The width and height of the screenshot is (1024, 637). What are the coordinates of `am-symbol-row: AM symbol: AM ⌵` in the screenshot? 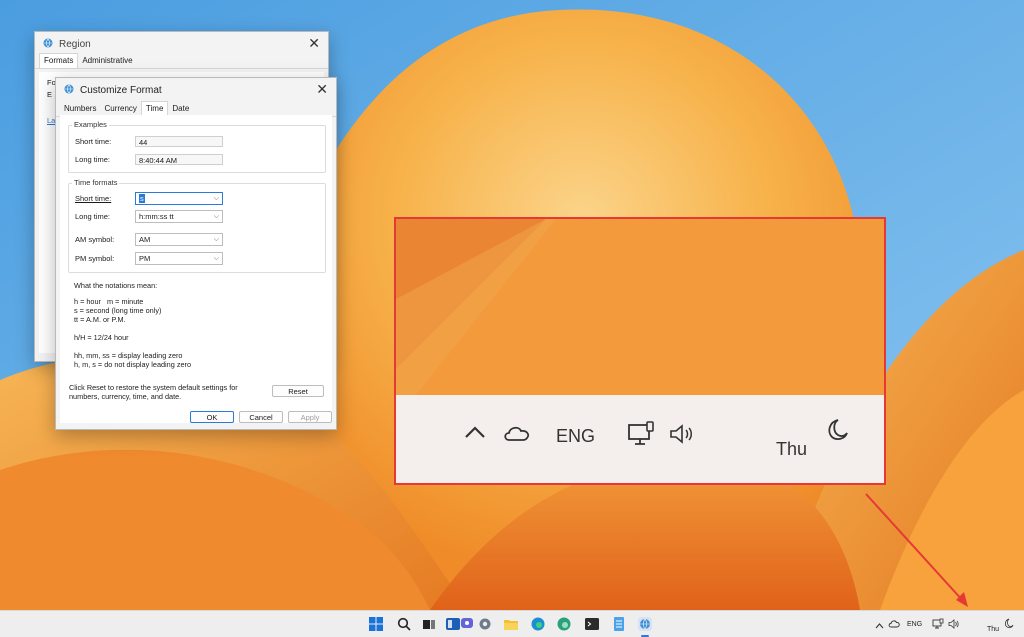 It's located at (149, 239).